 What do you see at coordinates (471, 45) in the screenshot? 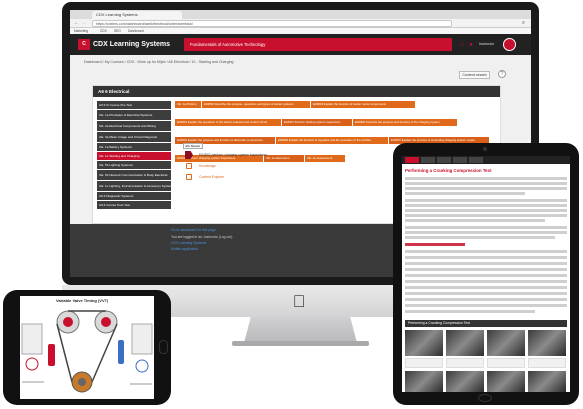
I see `notification-icon: ●` at bounding box center [471, 45].